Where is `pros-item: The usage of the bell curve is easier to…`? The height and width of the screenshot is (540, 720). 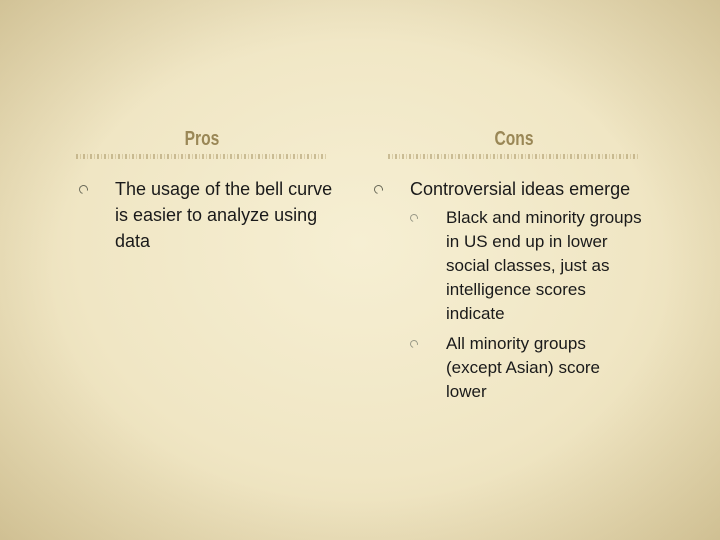 pros-item: The usage of the bell curve is easier to… is located at coordinates (208, 215).